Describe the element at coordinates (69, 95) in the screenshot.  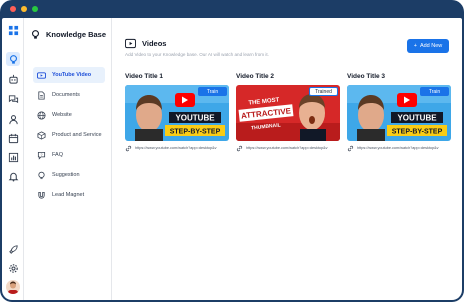
I see `sidebar-item-documents: Documents` at that location.